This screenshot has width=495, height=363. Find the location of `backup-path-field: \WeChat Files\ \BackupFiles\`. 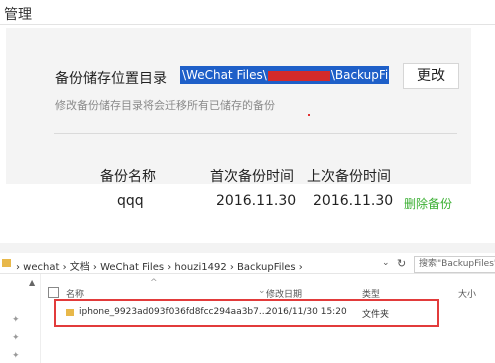

backup-path-field: \WeChat Files\ \BackupFiles\ is located at coordinates (284, 75).